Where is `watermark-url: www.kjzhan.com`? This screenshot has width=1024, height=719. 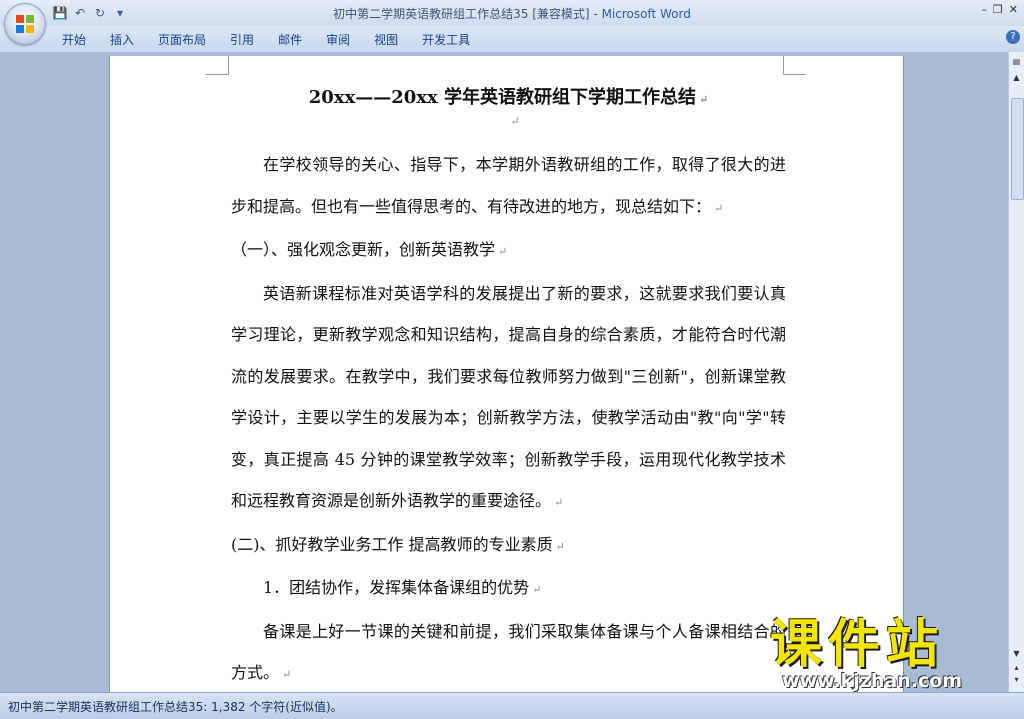 watermark-url: www.kjzhan.com is located at coordinates (872, 681).